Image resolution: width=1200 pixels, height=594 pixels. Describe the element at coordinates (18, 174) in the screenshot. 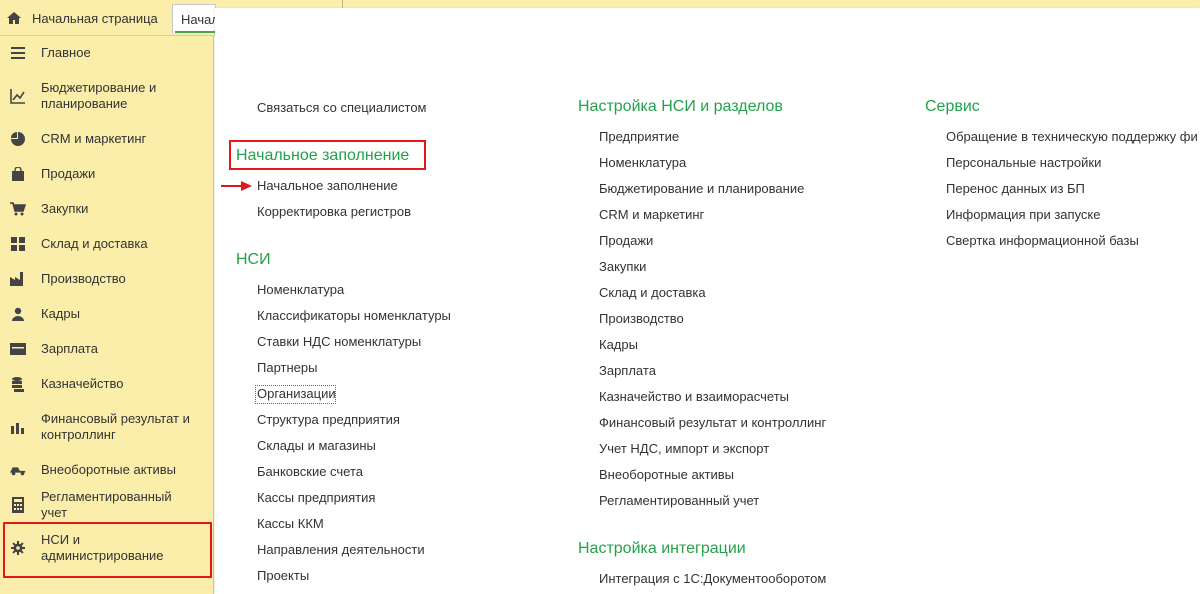

I see `shopping-bag-icon` at that location.